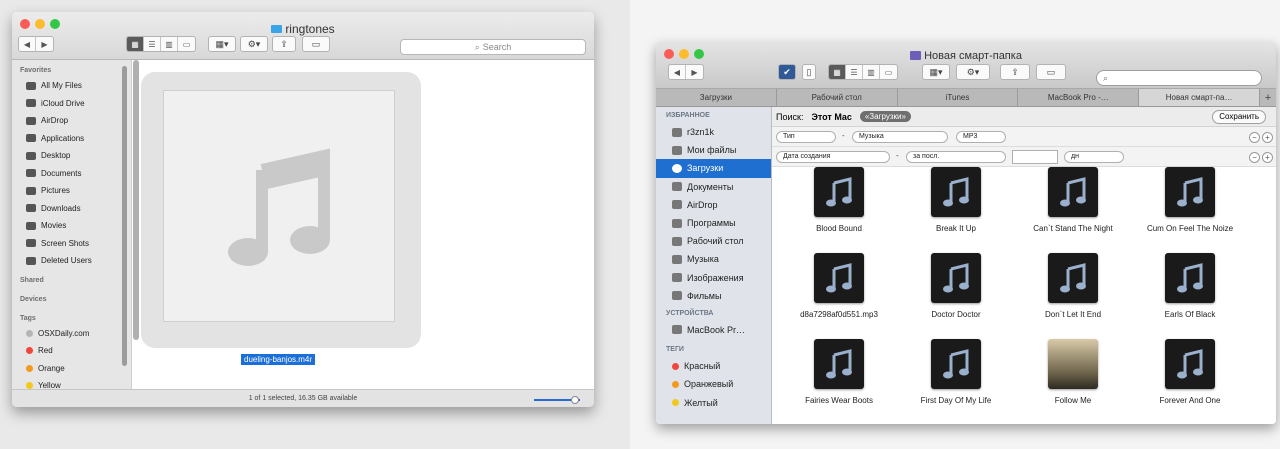  Describe the element at coordinates (1190, 372) in the screenshot. I see `file-item: Forever And One` at that location.